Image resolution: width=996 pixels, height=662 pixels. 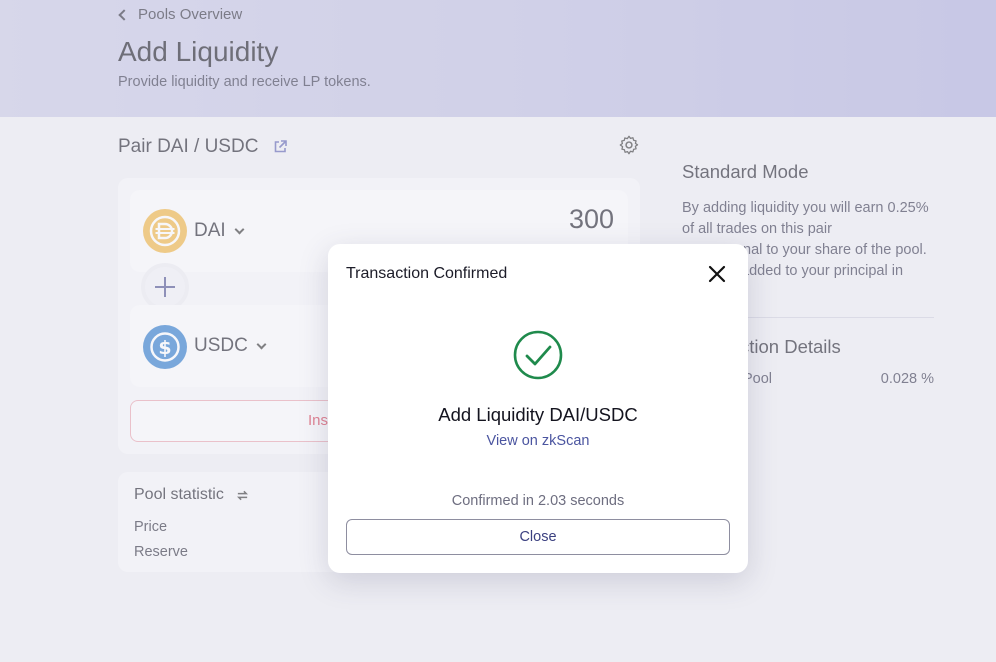 I want to click on check-circle-icon, so click(x=538, y=355).